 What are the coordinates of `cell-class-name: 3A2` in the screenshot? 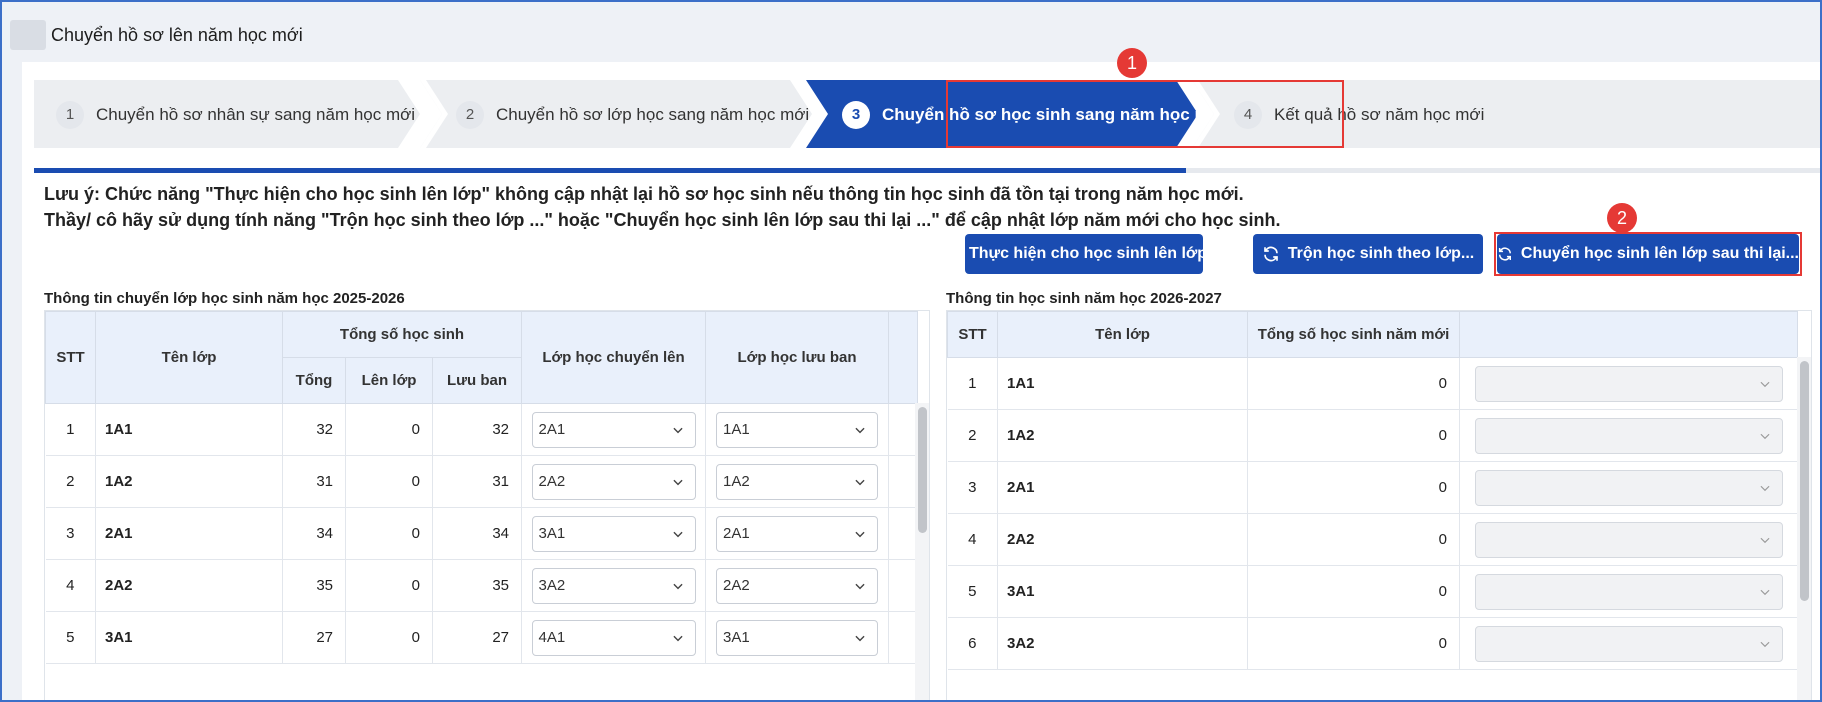 It's located at (1122, 643).